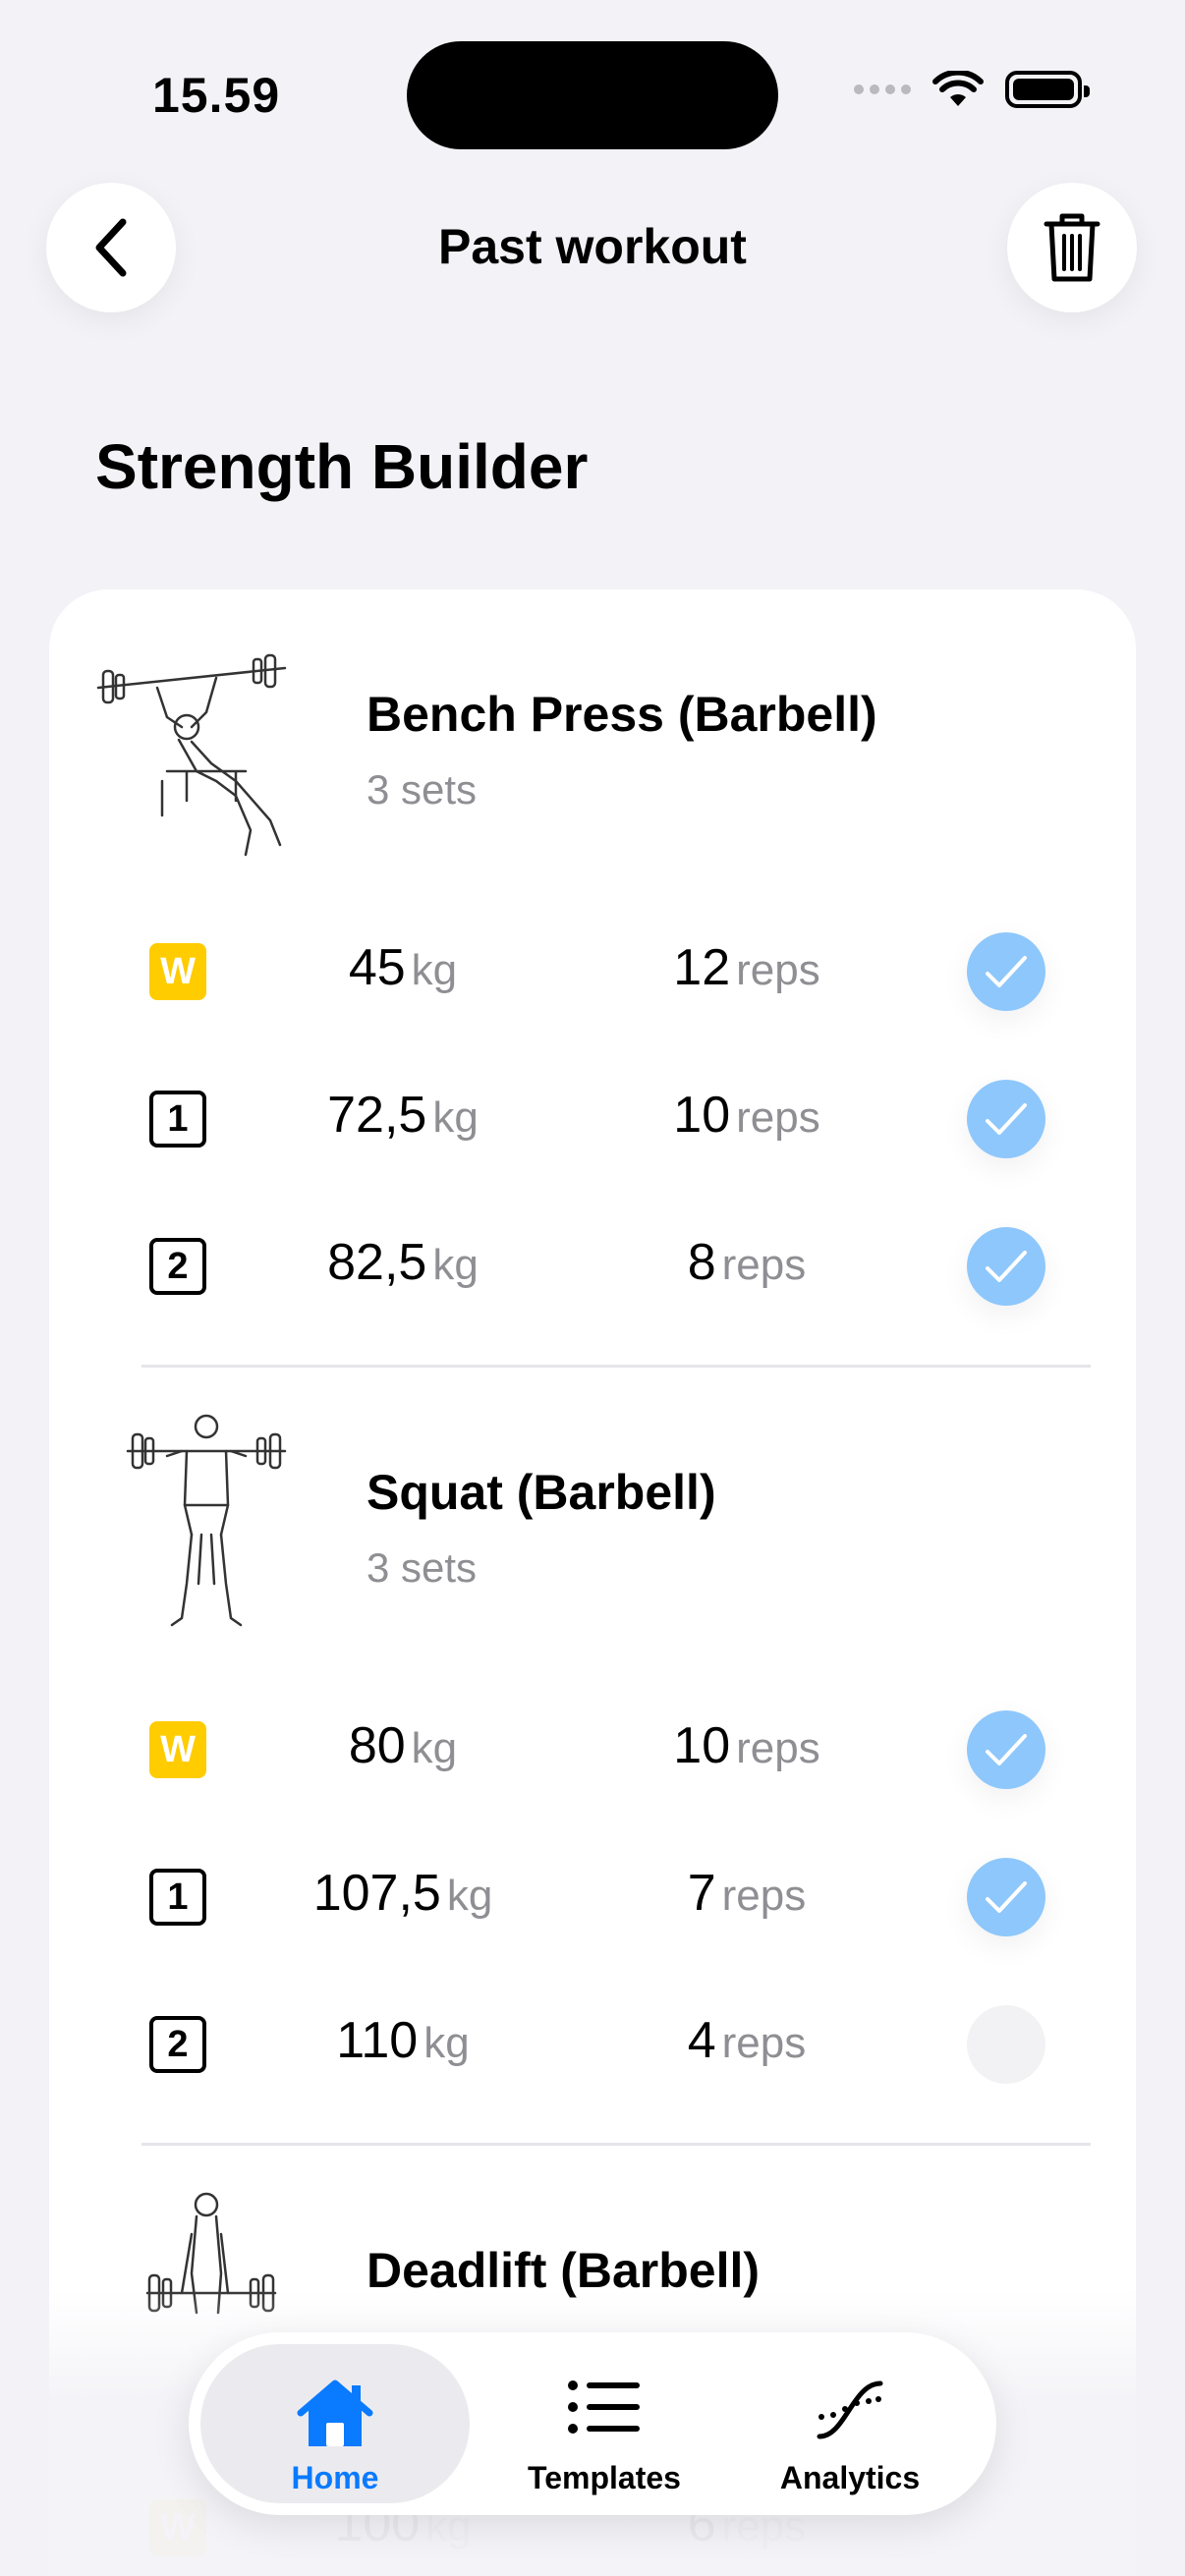 This screenshot has width=1185, height=2576. I want to click on trash-icon, so click(1072, 247).